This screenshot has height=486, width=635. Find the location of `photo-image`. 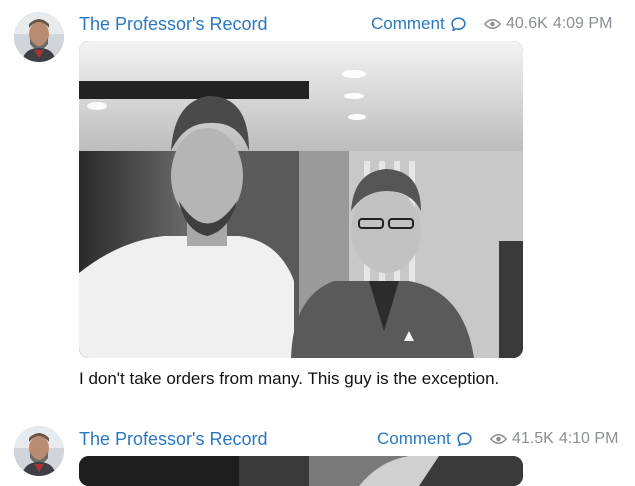

photo-image is located at coordinates (301, 471).